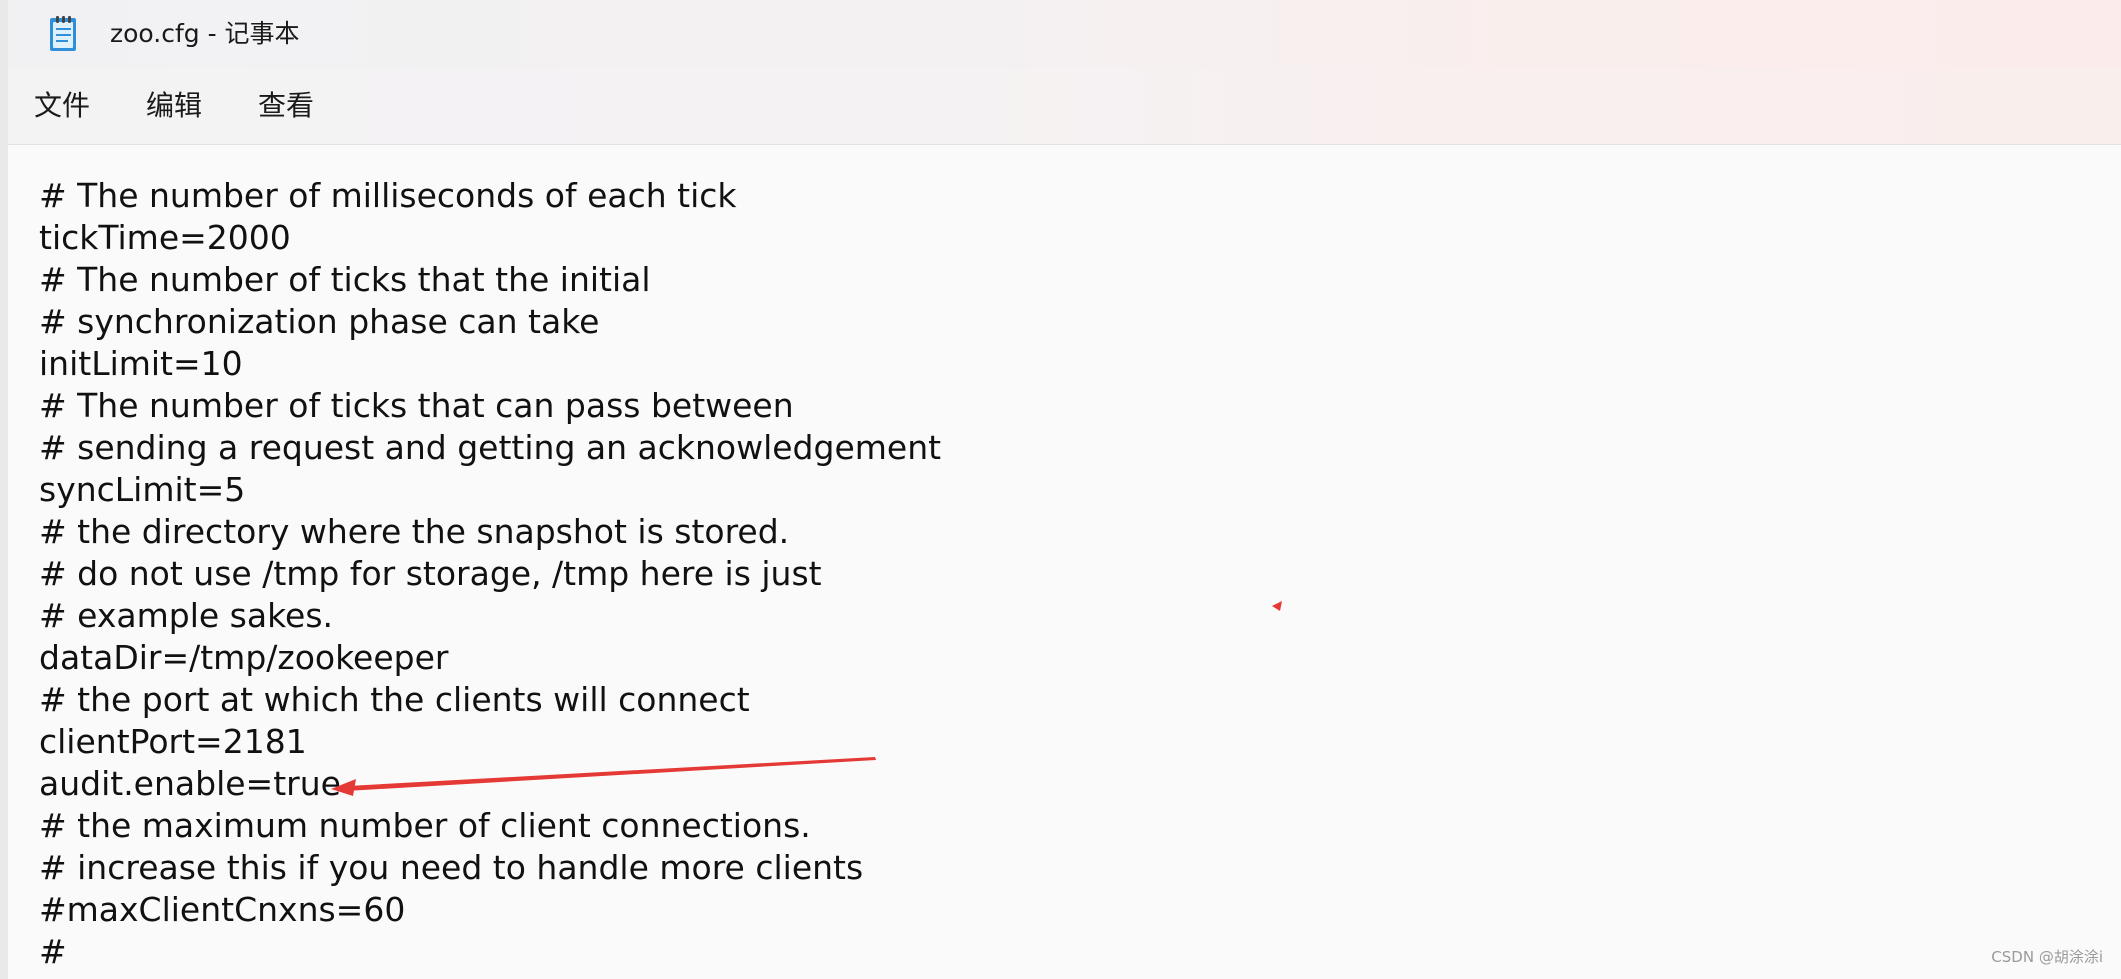 The image size is (2121, 979). I want to click on editor-line: tickTime=2000, so click(165, 237).